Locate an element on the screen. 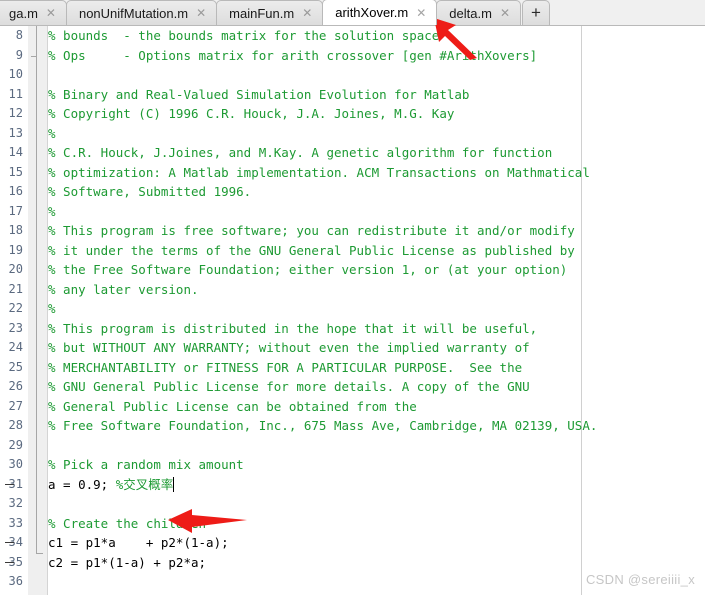 Image resolution: width=705 pixels, height=595 pixels. line-number: 32 is located at coordinates (15, 503).